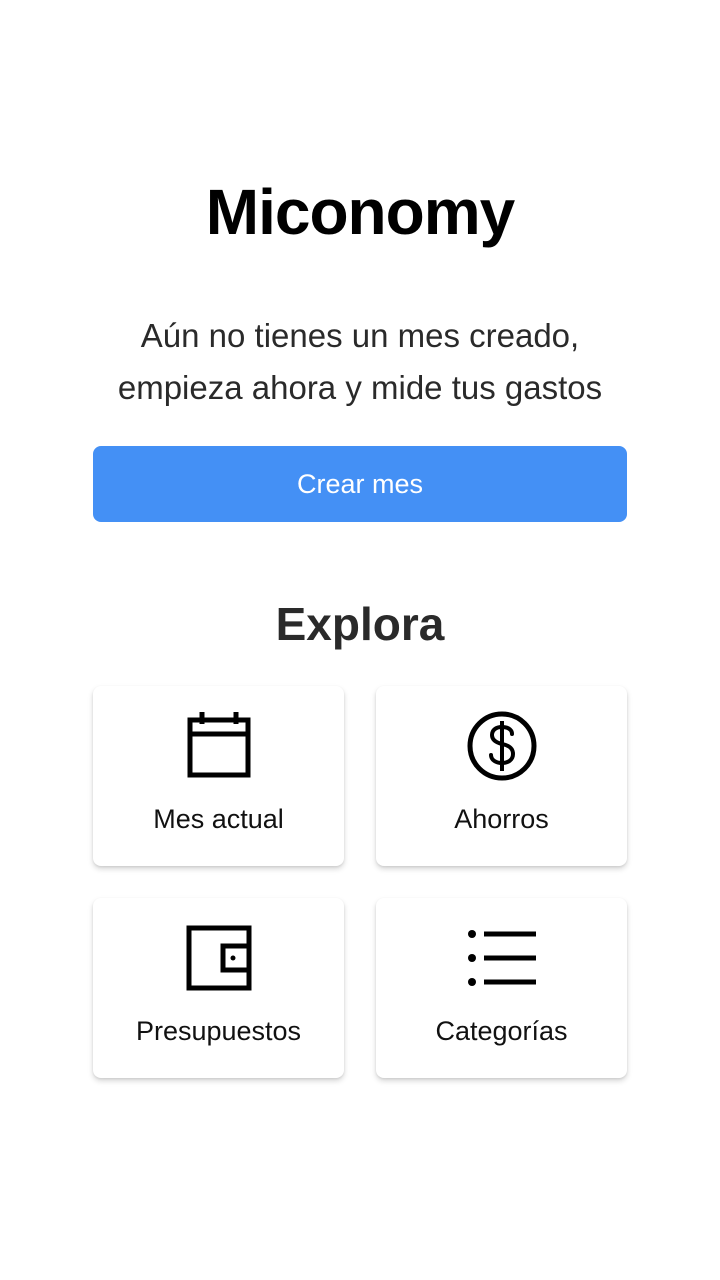 The width and height of the screenshot is (720, 1280). I want to click on card-label: Categorías, so click(501, 1031).